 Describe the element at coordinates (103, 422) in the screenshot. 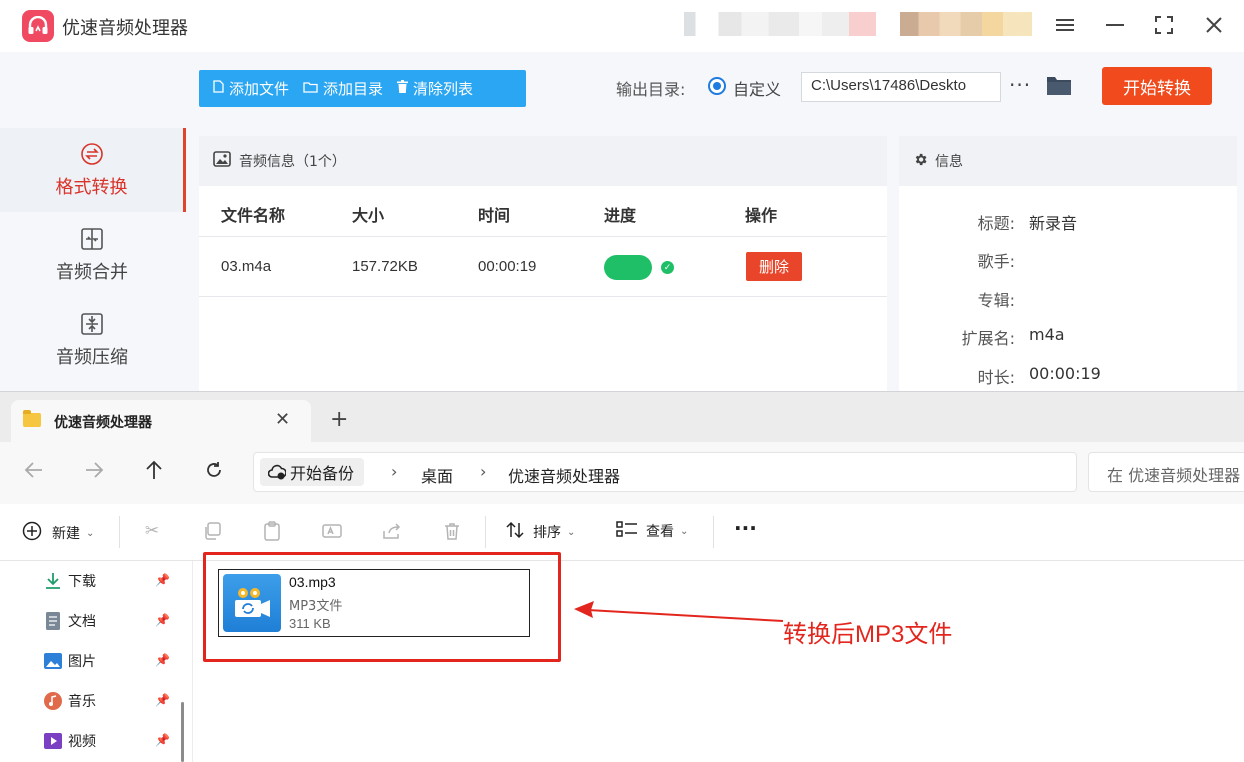

I see `explorer-tab-title: 优速音频处理器` at that location.